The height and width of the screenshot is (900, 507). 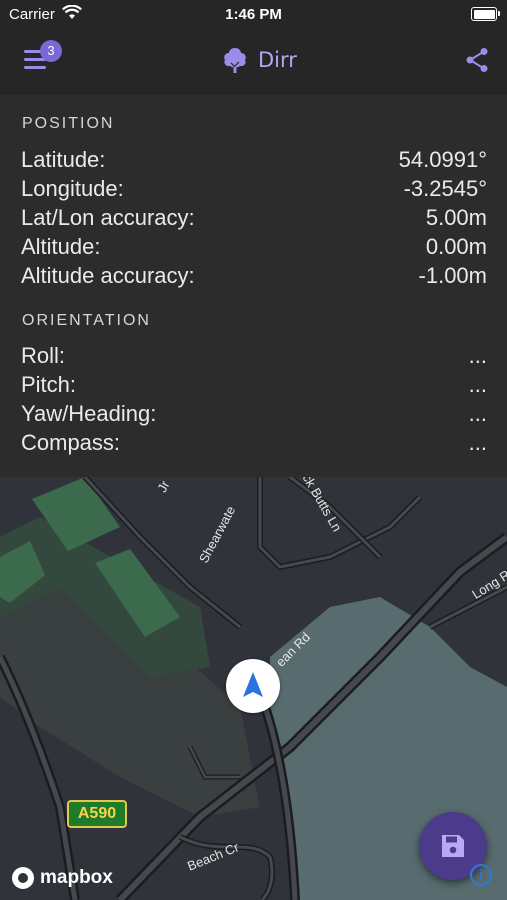 What do you see at coordinates (108, 275) in the screenshot?
I see `row-label: Altitude accuracy:` at bounding box center [108, 275].